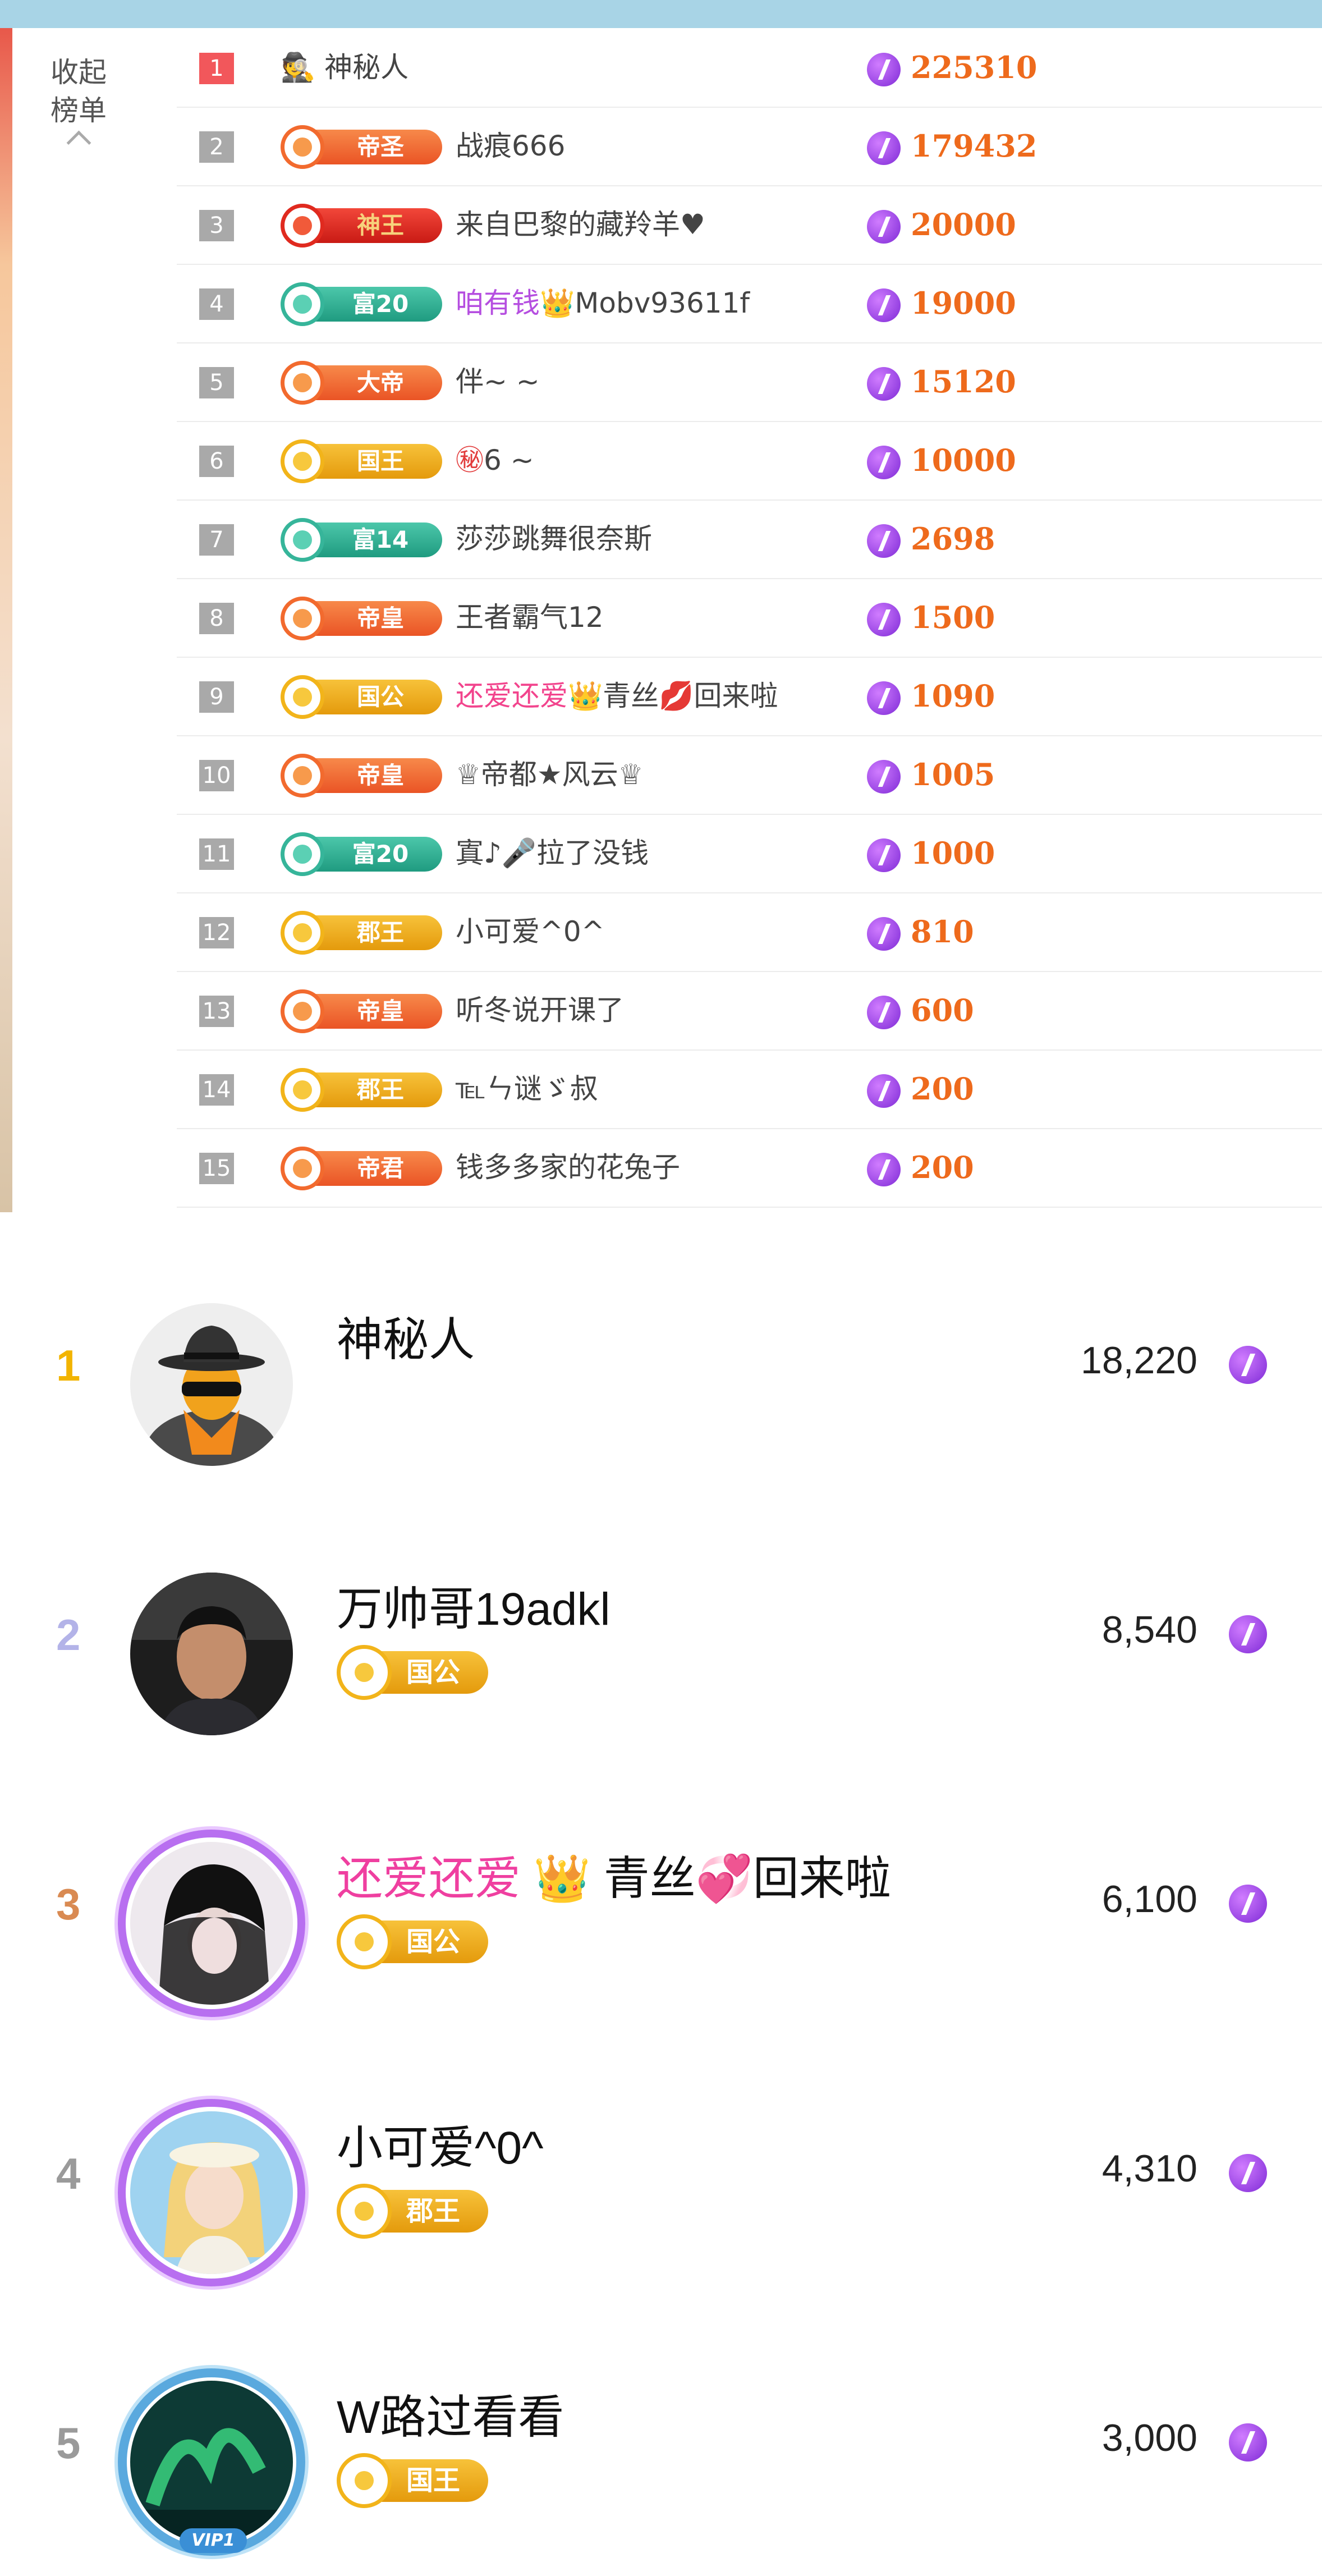 This screenshot has height=2576, width=1322. What do you see at coordinates (474, 1604) in the screenshot?
I see `fan-nickname: 万帅哥19adkl` at bounding box center [474, 1604].